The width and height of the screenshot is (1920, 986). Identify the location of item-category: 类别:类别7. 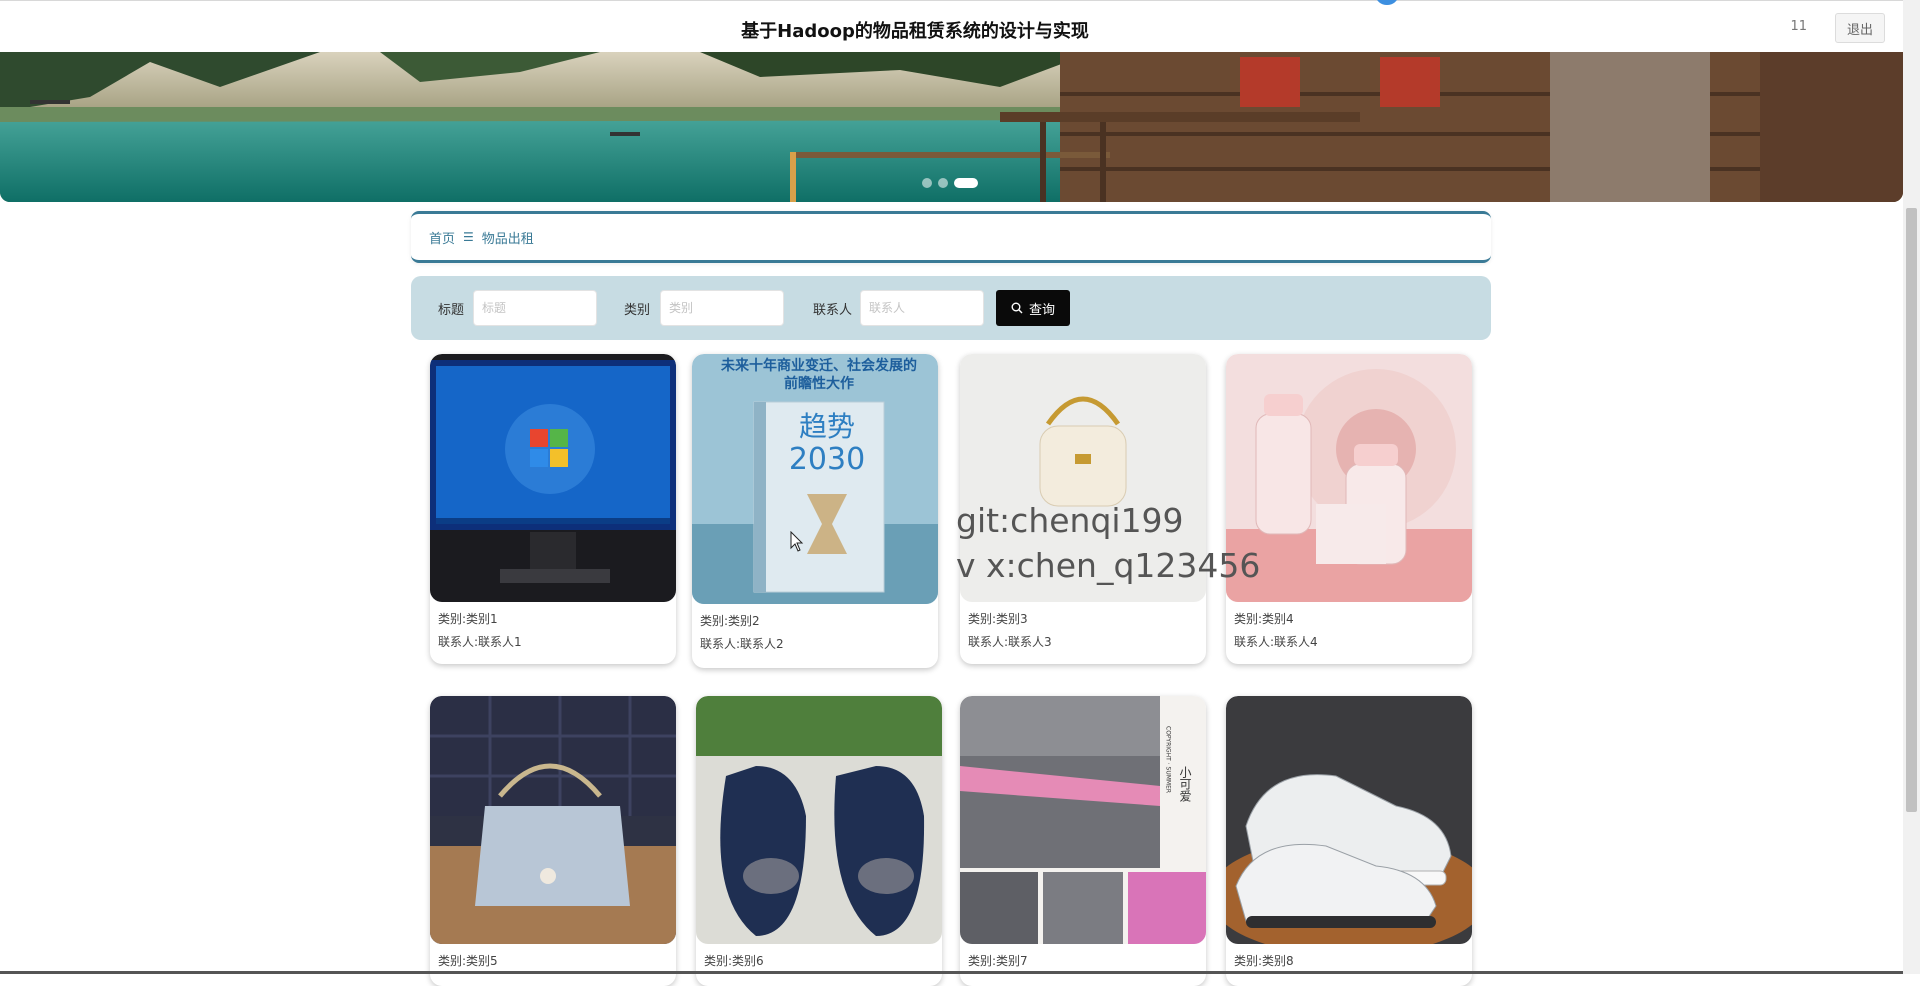
(998, 961).